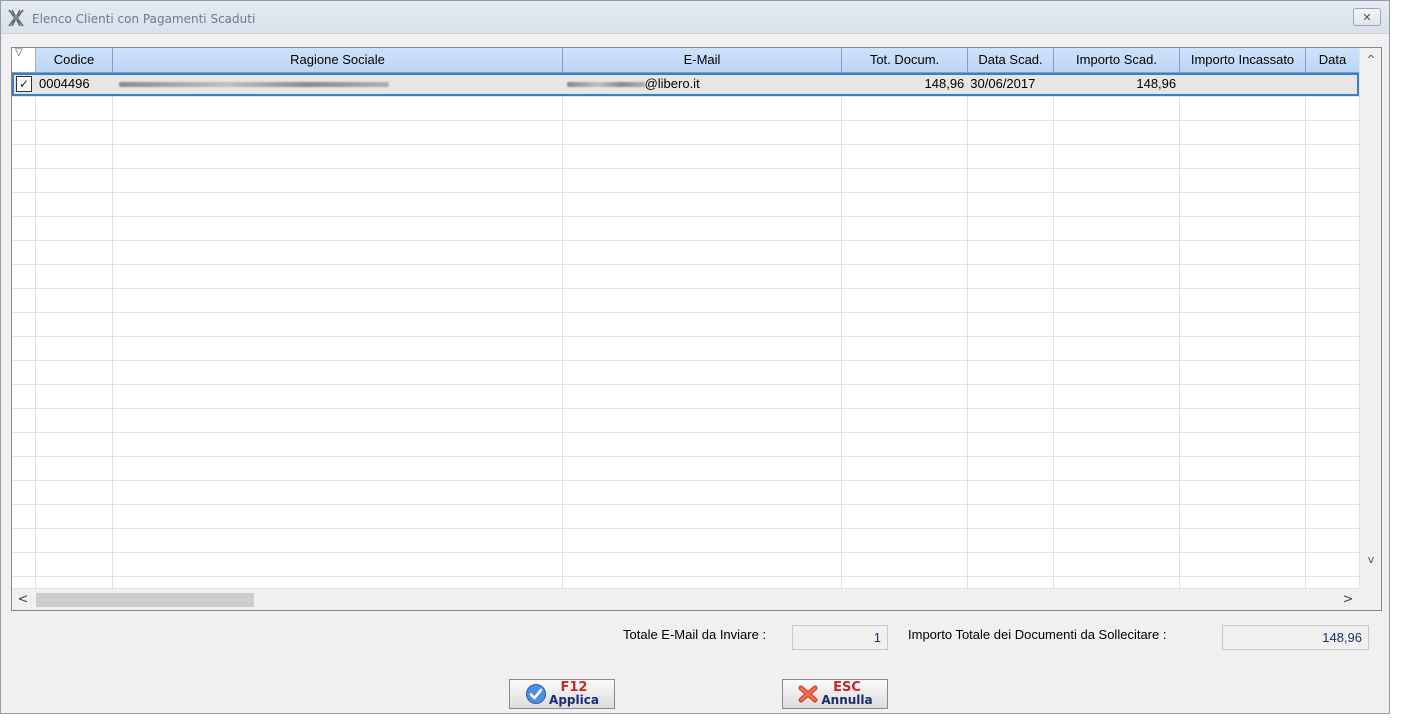 The image size is (1405, 720). I want to click on close-button: ✕, so click(1367, 17).